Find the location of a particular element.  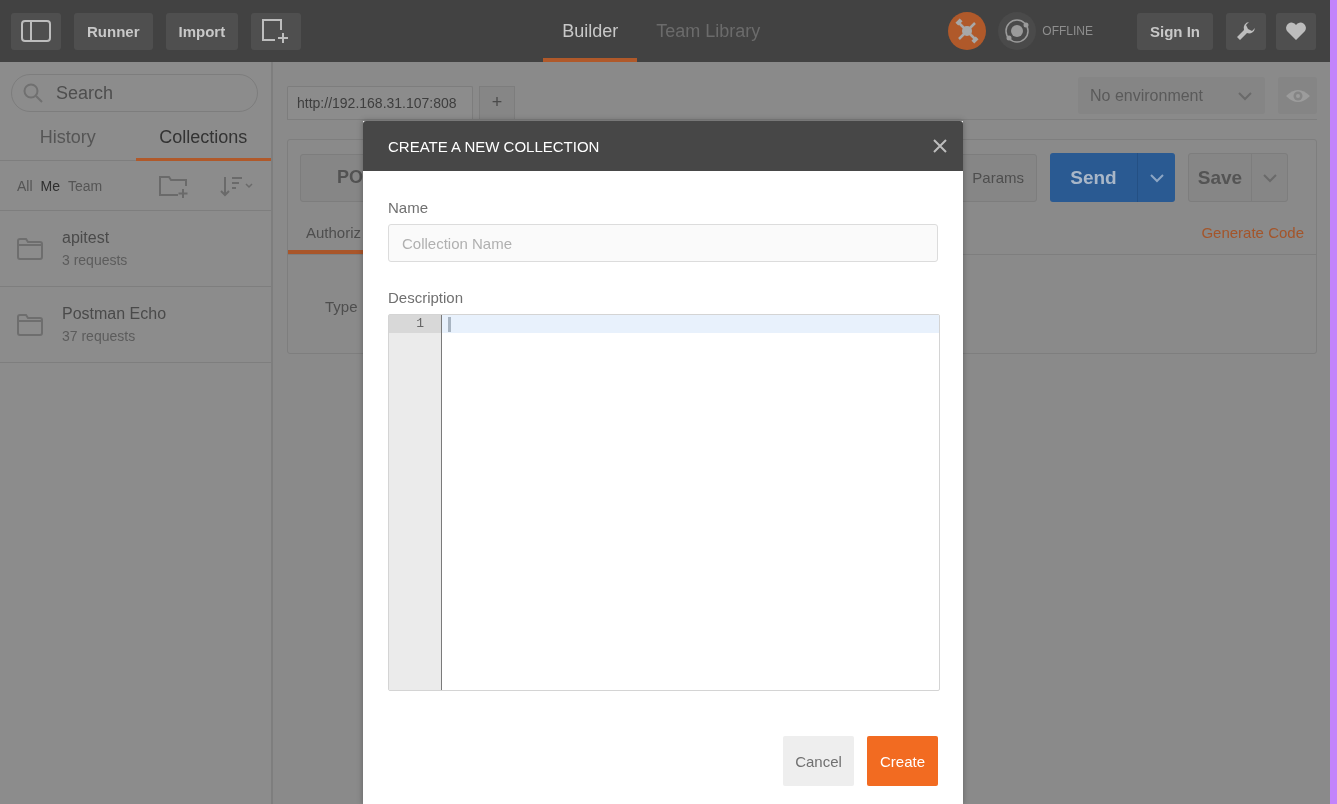

collection-name: apitest is located at coordinates (86, 238).